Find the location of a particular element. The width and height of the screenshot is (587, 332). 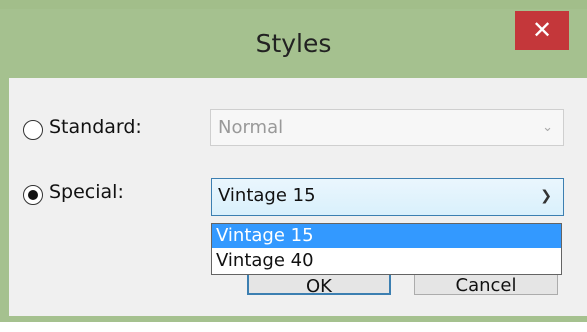

style-dropdown-list: Vintage 15 Vintage 40 is located at coordinates (386, 249).